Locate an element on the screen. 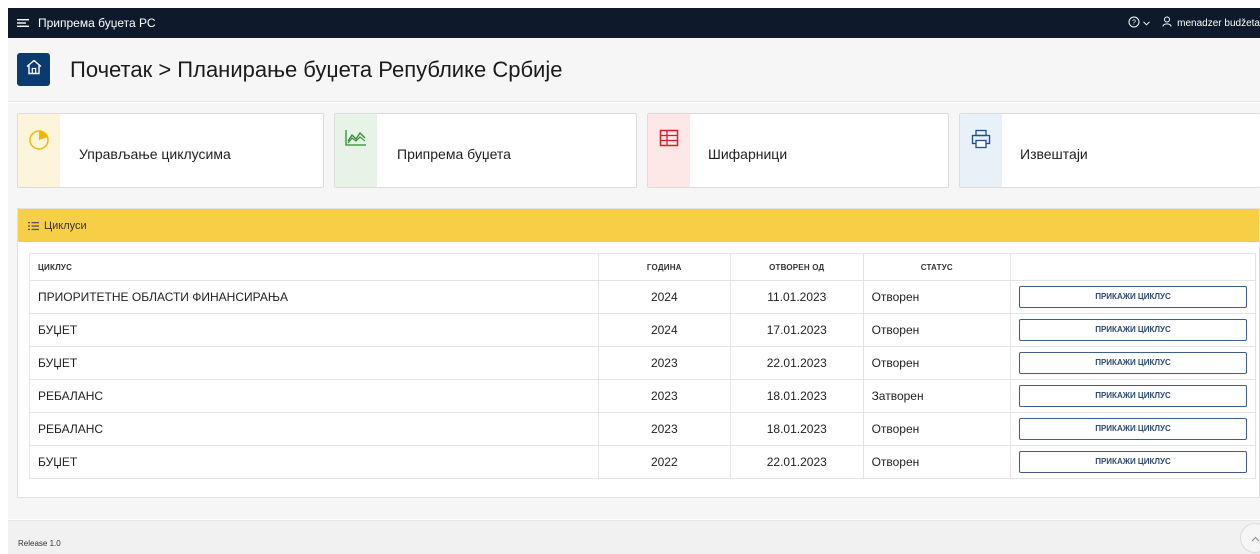 This screenshot has height=554, width=1260. card-label: Припрема буџета is located at coordinates (454, 154).